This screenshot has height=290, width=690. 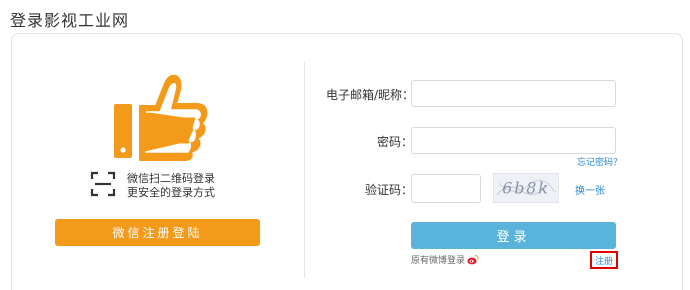 I want to click on forgot-password-link: 忘记密码？, so click(x=599, y=161).